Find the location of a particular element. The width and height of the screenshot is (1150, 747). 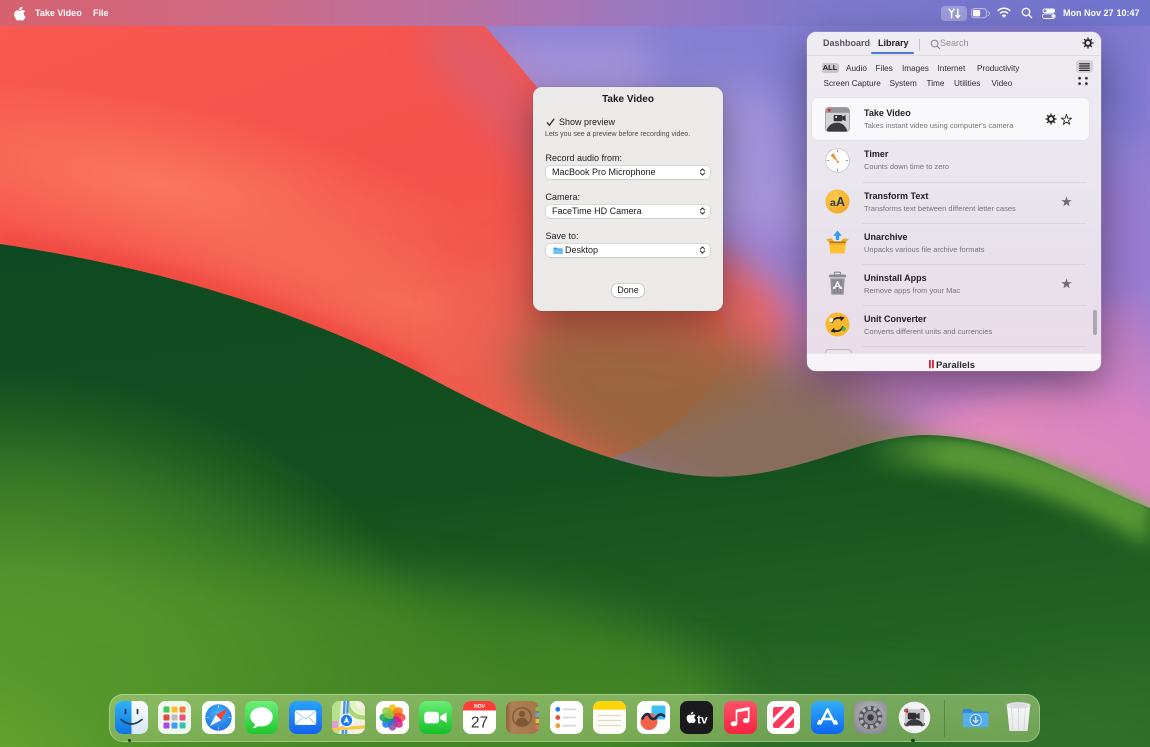

svg-text: tv is located at coordinates (702, 720).